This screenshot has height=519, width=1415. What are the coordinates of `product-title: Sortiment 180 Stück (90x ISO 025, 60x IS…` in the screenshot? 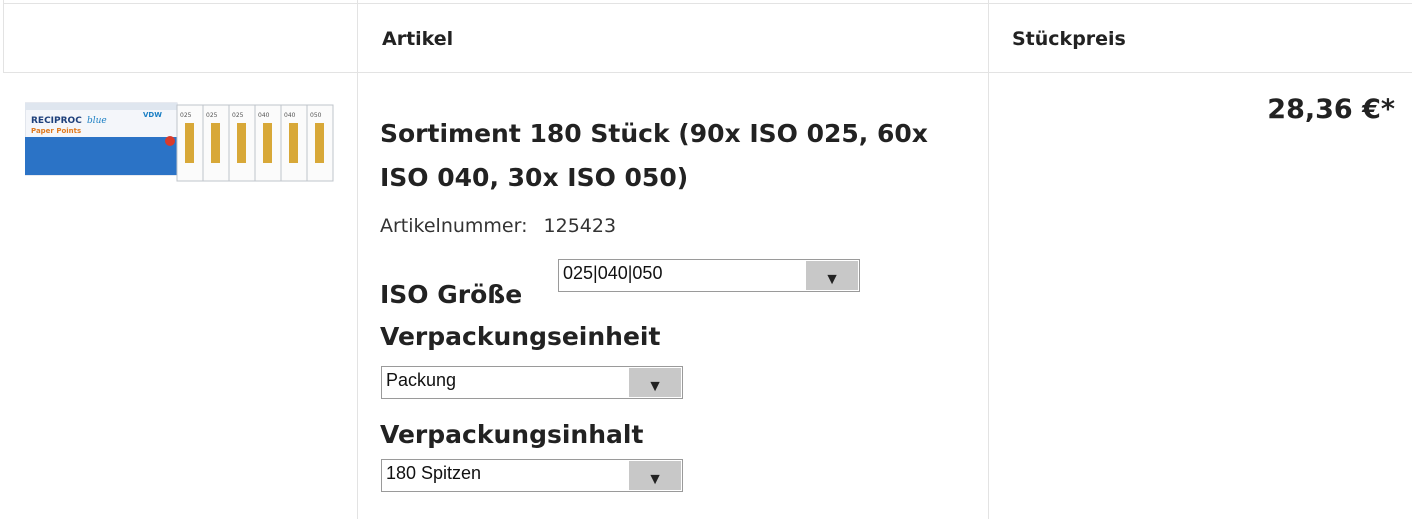 It's located at (675, 156).